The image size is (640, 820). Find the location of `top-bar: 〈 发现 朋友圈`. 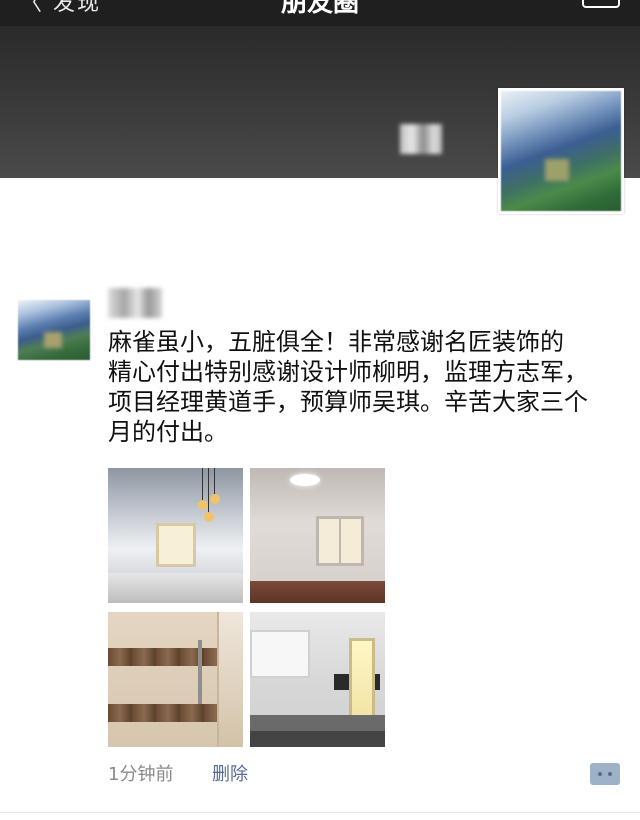

top-bar: 〈 发现 朋友圈 is located at coordinates (320, 13).